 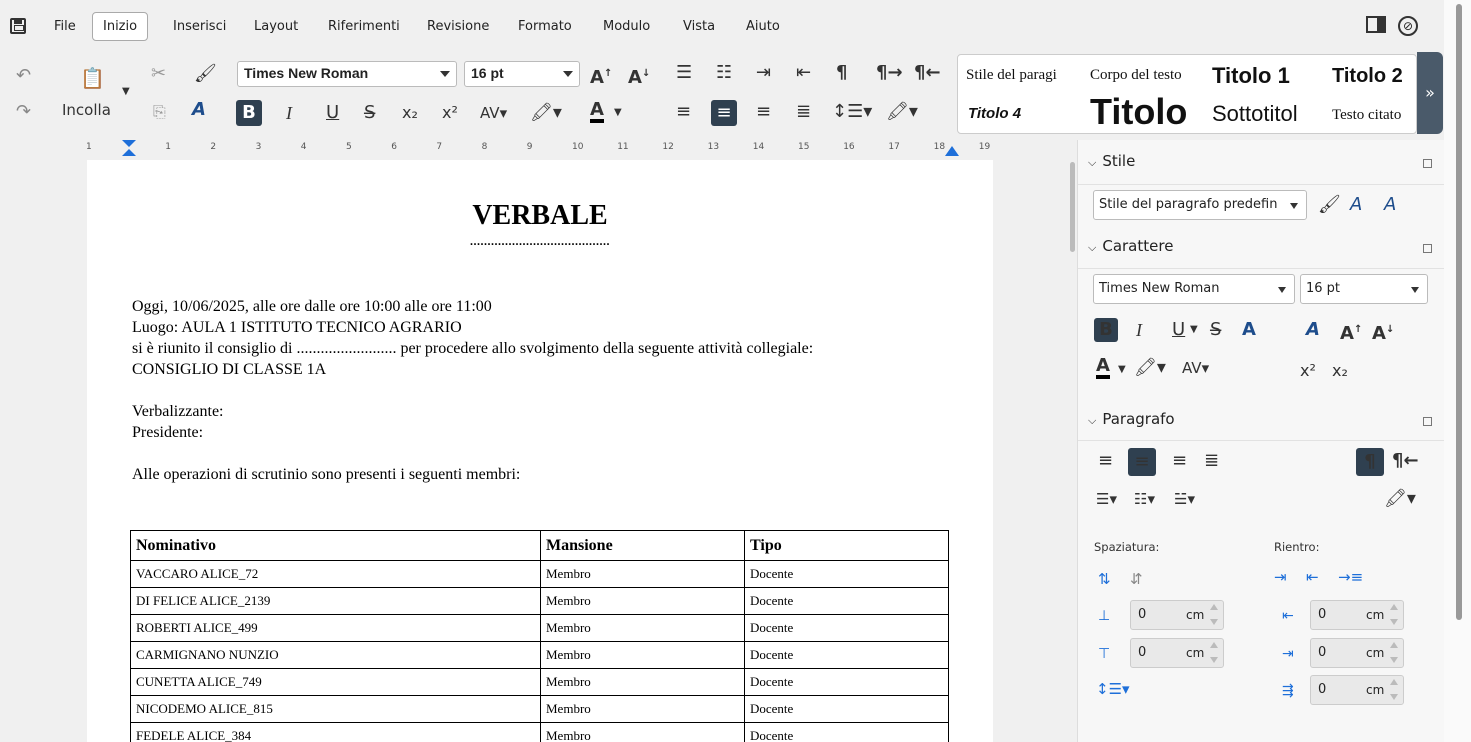 What do you see at coordinates (1026, 75) in the screenshot?
I see `style-default-paragraph: Stile del paragi` at bounding box center [1026, 75].